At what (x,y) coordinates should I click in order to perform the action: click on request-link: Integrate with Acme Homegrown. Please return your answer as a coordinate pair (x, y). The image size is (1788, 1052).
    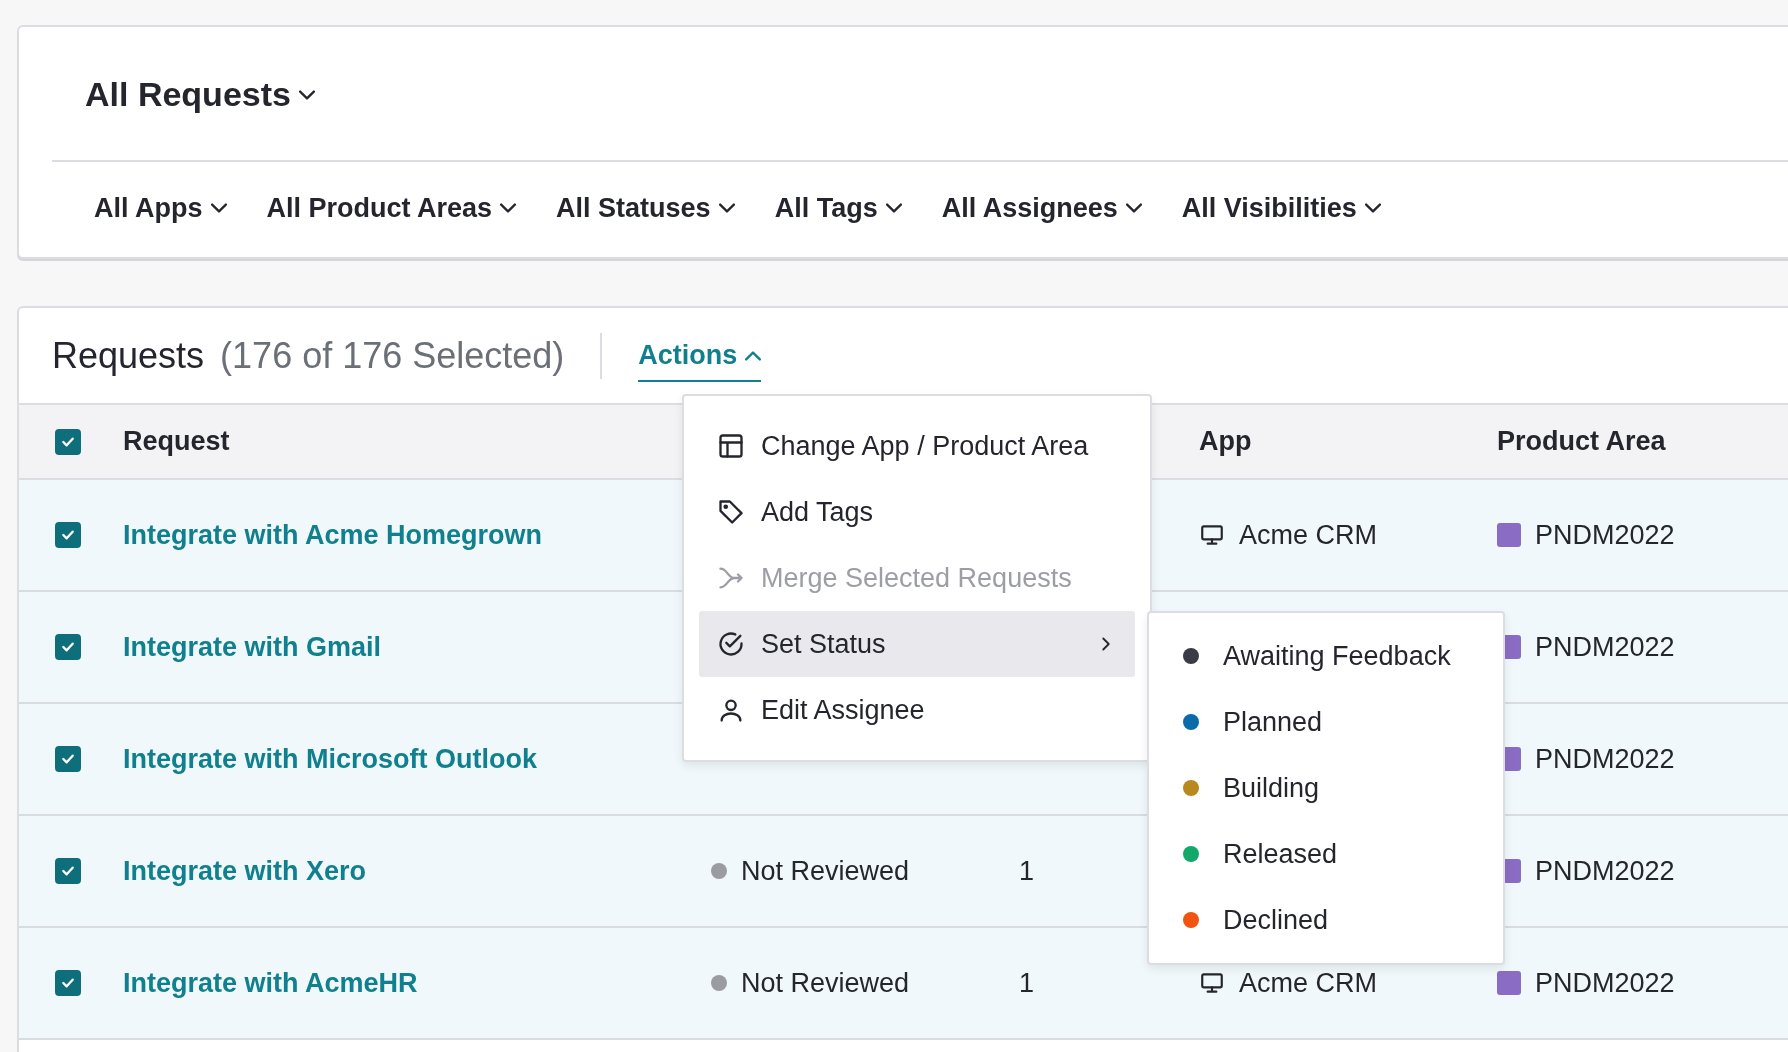
    Looking at the image, I should click on (333, 534).